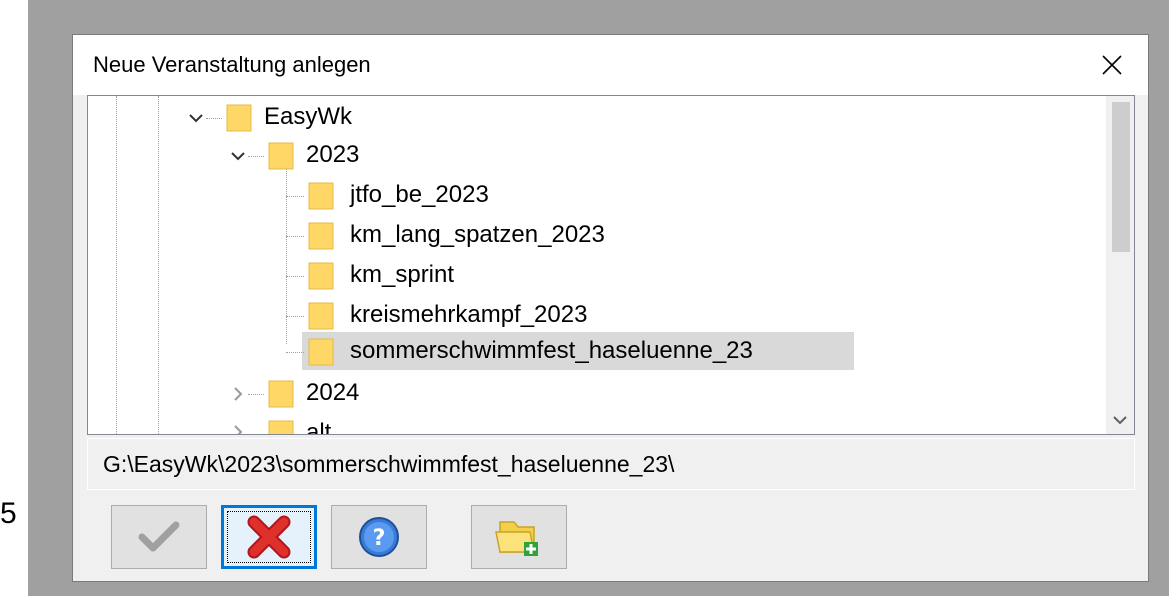 The height and width of the screenshot is (596, 1169). What do you see at coordinates (551, 351) in the screenshot?
I see `tree-node-label-selected: sommerschwimmfest_haseluenne_23` at bounding box center [551, 351].